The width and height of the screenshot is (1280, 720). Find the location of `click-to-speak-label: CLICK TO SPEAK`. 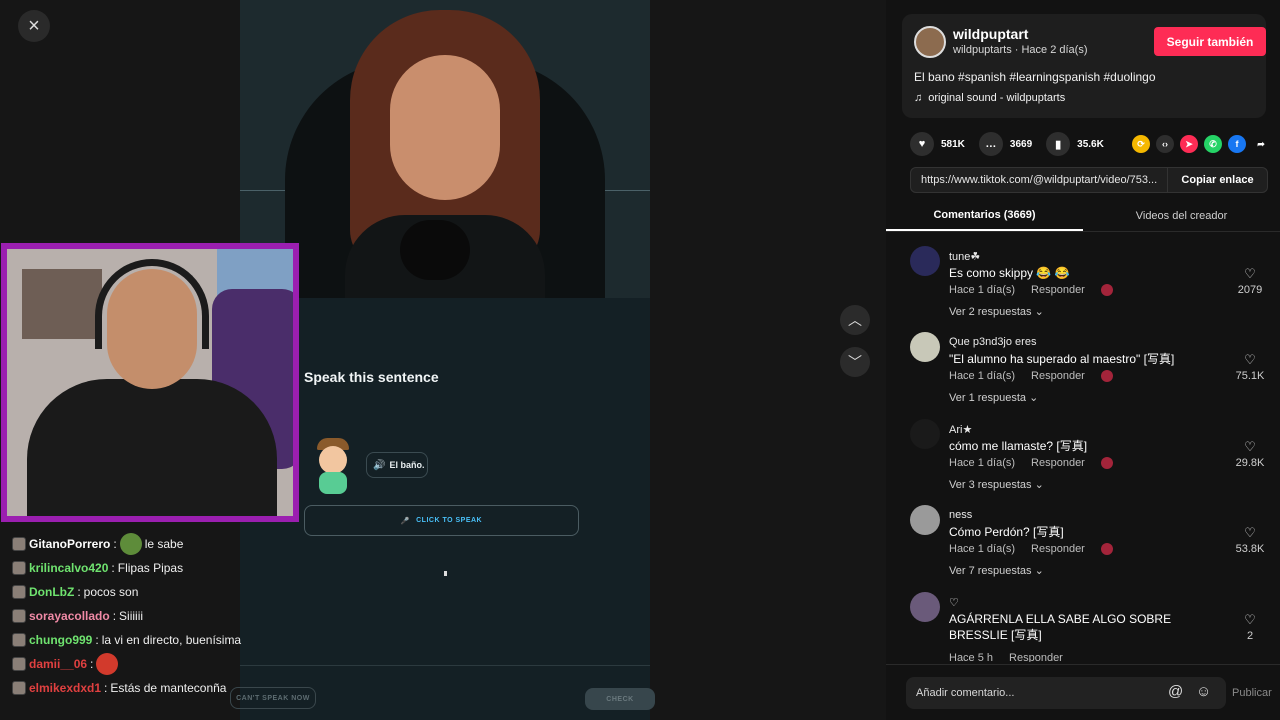

click-to-speak-label: CLICK TO SPEAK is located at coordinates (449, 520).